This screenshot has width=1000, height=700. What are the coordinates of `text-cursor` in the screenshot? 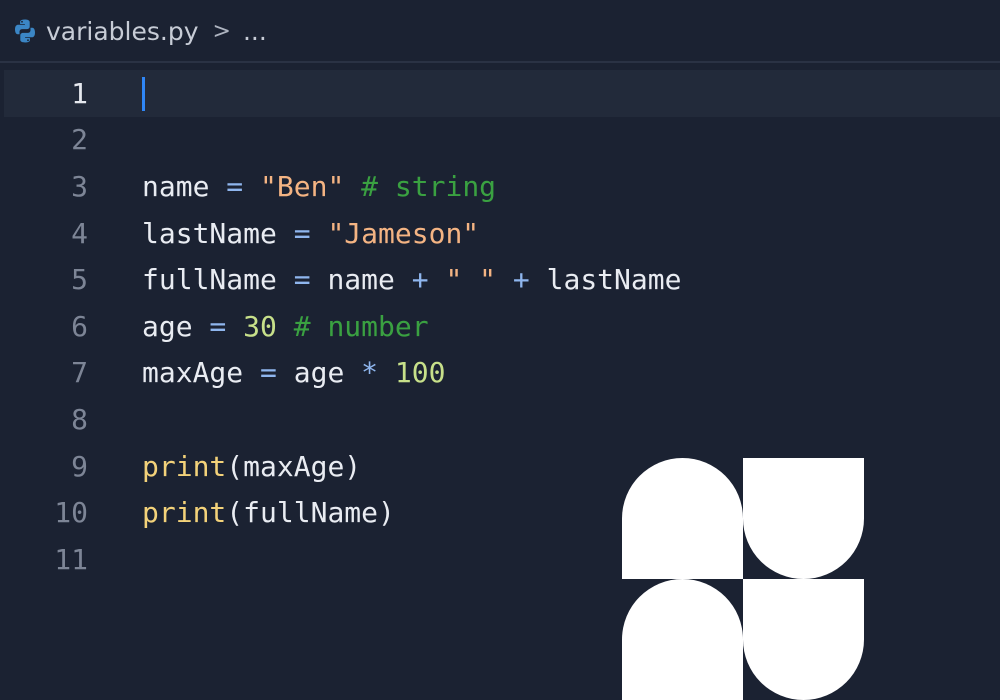 It's located at (143, 93).